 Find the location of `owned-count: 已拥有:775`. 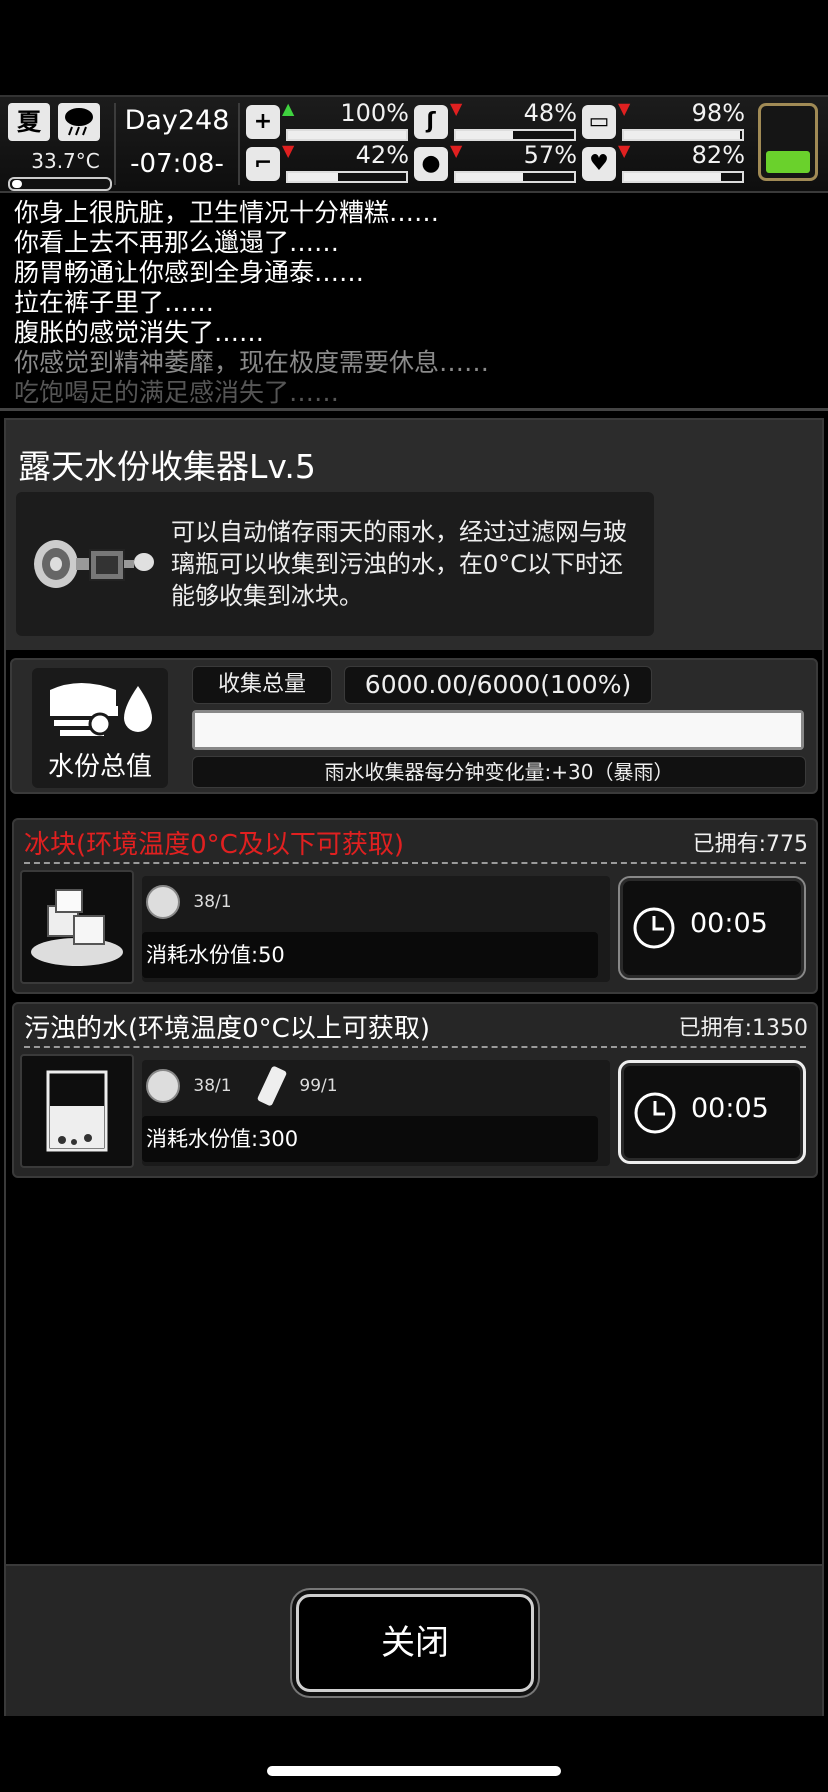

owned-count: 已拥有:775 is located at coordinates (750, 844).